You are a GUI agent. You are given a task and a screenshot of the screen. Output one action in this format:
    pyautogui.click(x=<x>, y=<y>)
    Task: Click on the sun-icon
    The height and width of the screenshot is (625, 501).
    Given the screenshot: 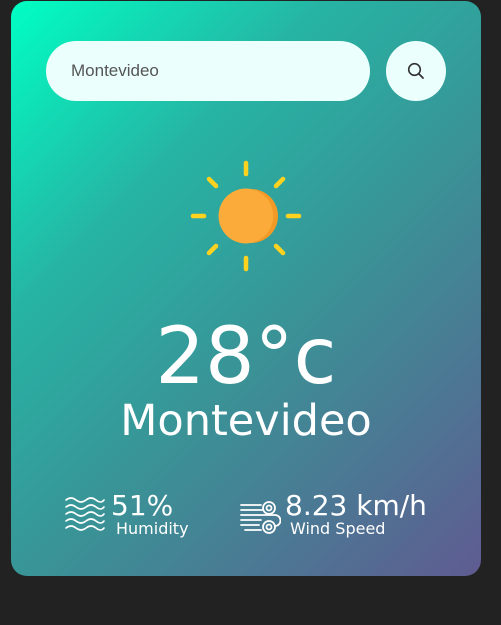 What is the action you would take?
    pyautogui.click(x=246, y=216)
    